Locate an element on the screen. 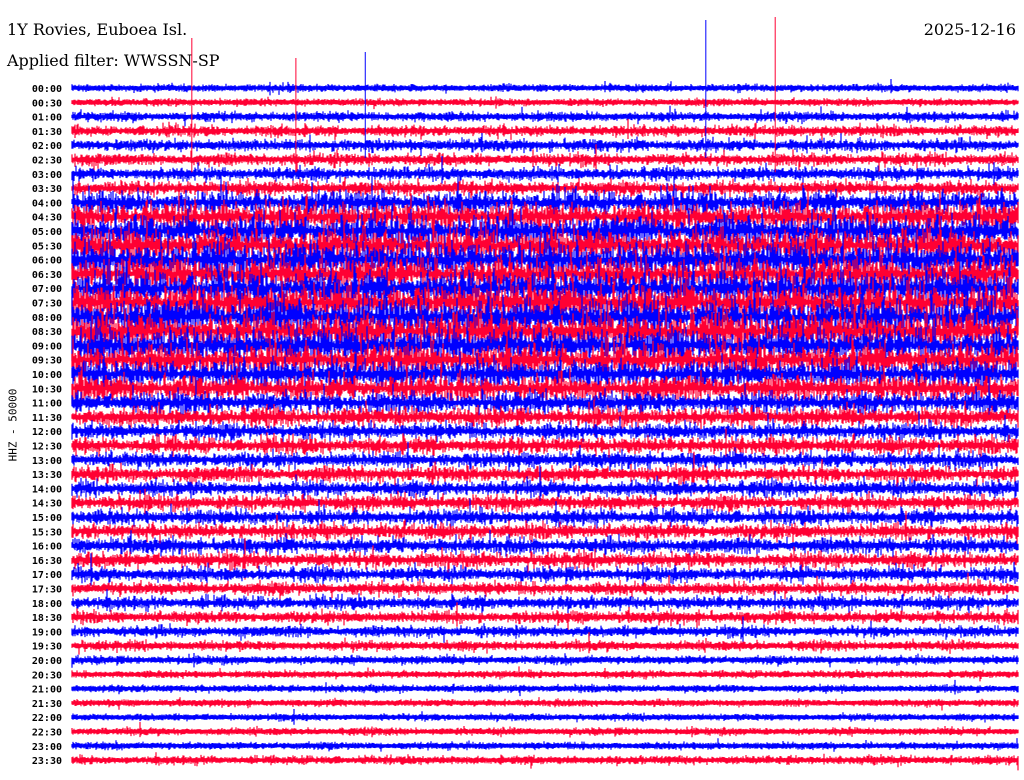 The image size is (1024, 780). time-tick-label: 04:30 is located at coordinates (47, 218).